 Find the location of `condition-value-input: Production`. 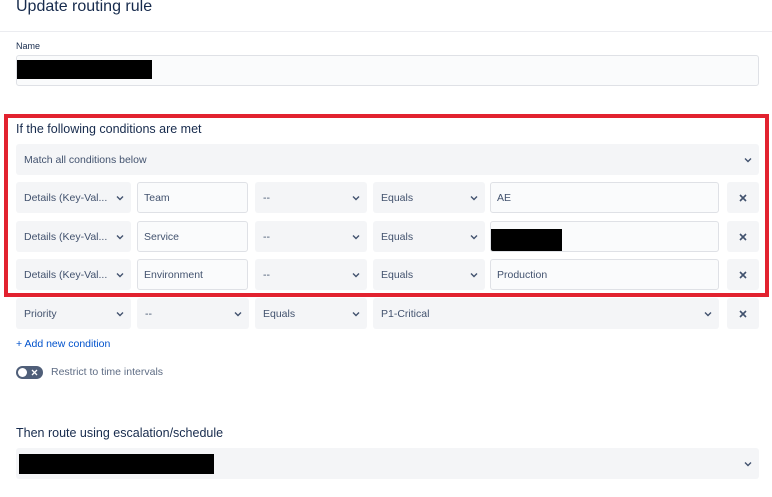

condition-value-input: Production is located at coordinates (604, 274).